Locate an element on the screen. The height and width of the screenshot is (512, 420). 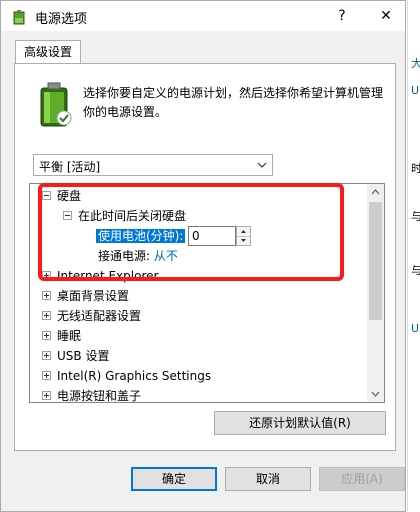
tree-node-hard-disk: 硬盘 is located at coordinates (61, 196).